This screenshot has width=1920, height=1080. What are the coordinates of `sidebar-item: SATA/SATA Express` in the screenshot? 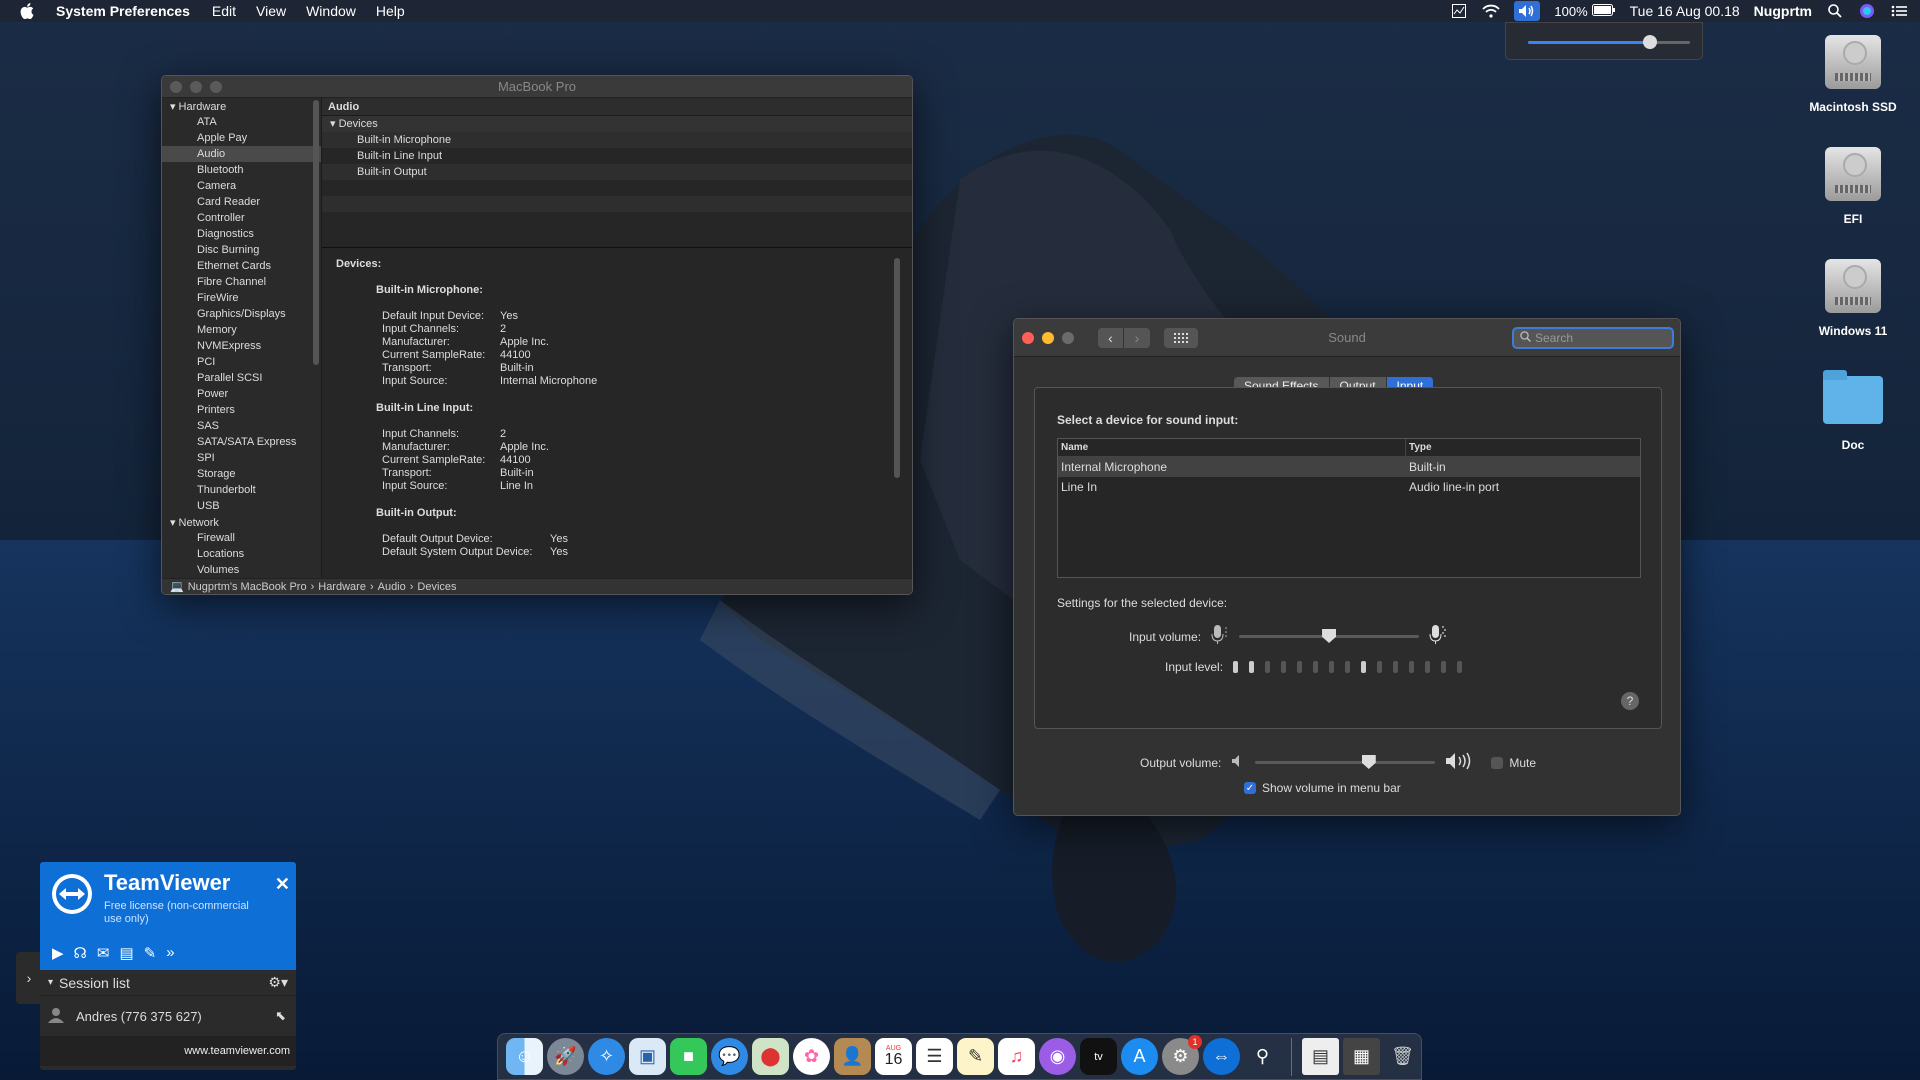 It's located at (241, 442).